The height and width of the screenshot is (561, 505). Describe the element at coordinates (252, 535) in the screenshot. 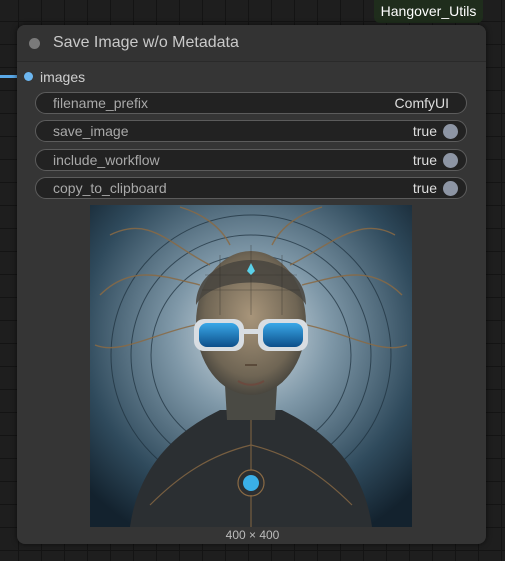

I see `preview-size-label: 400 × 400` at that location.